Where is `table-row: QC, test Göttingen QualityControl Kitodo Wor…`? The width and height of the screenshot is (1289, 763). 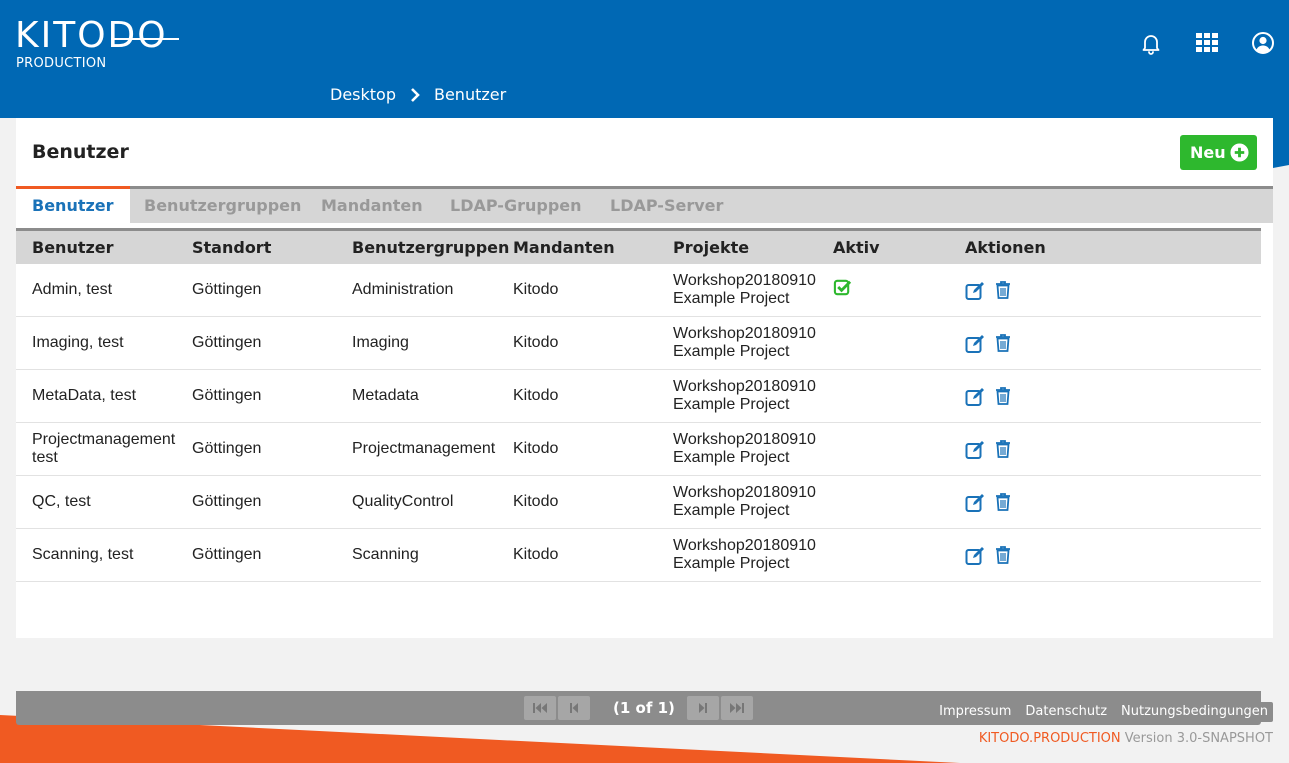 table-row: QC, test Göttingen QualityControl Kitodo Wor… is located at coordinates (638, 502).